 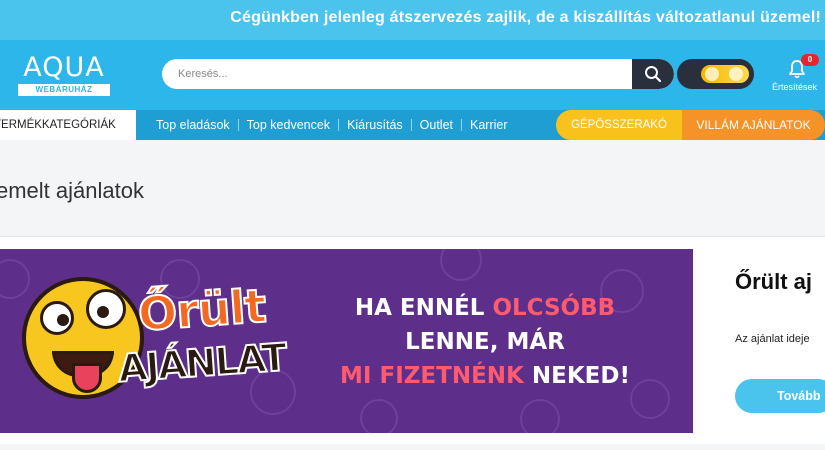 I want to click on search-icon, so click(x=653, y=74).